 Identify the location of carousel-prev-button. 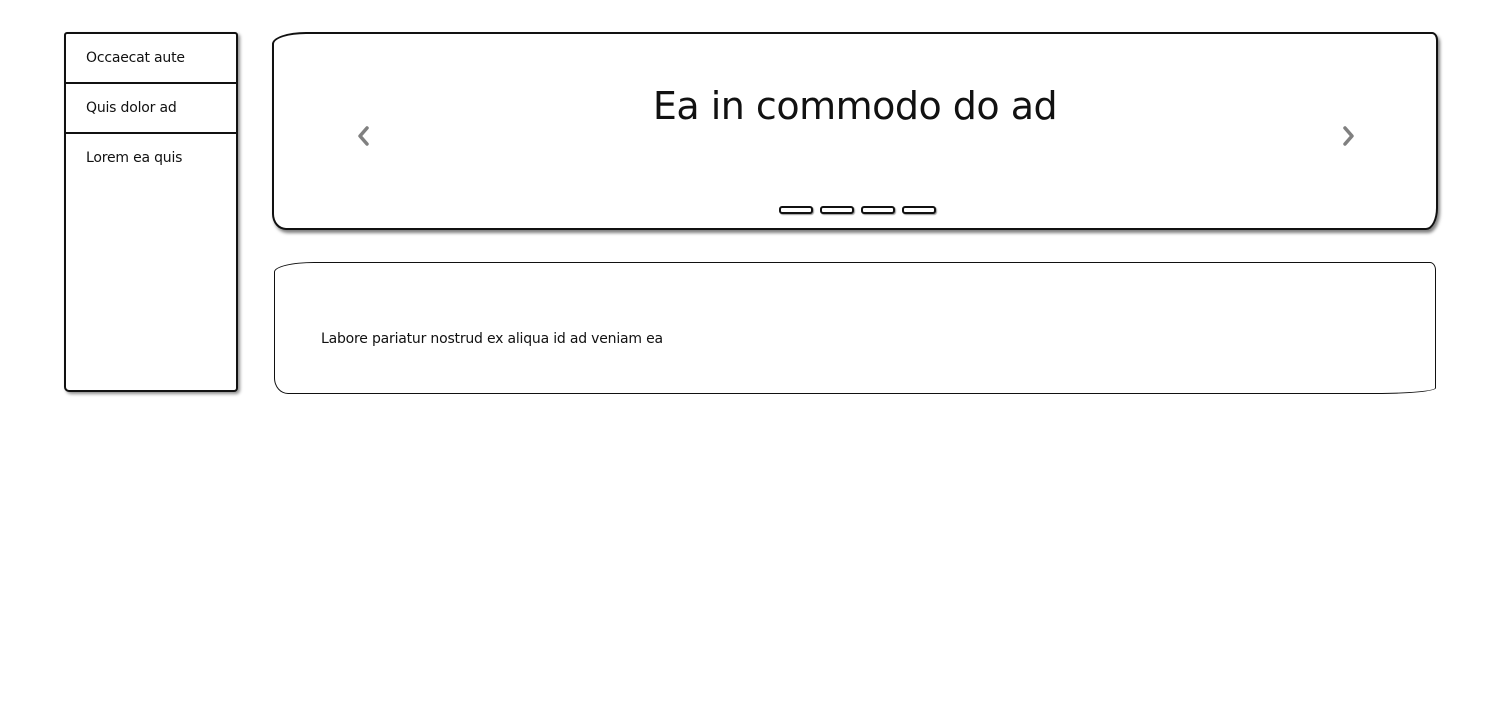
(364, 136).